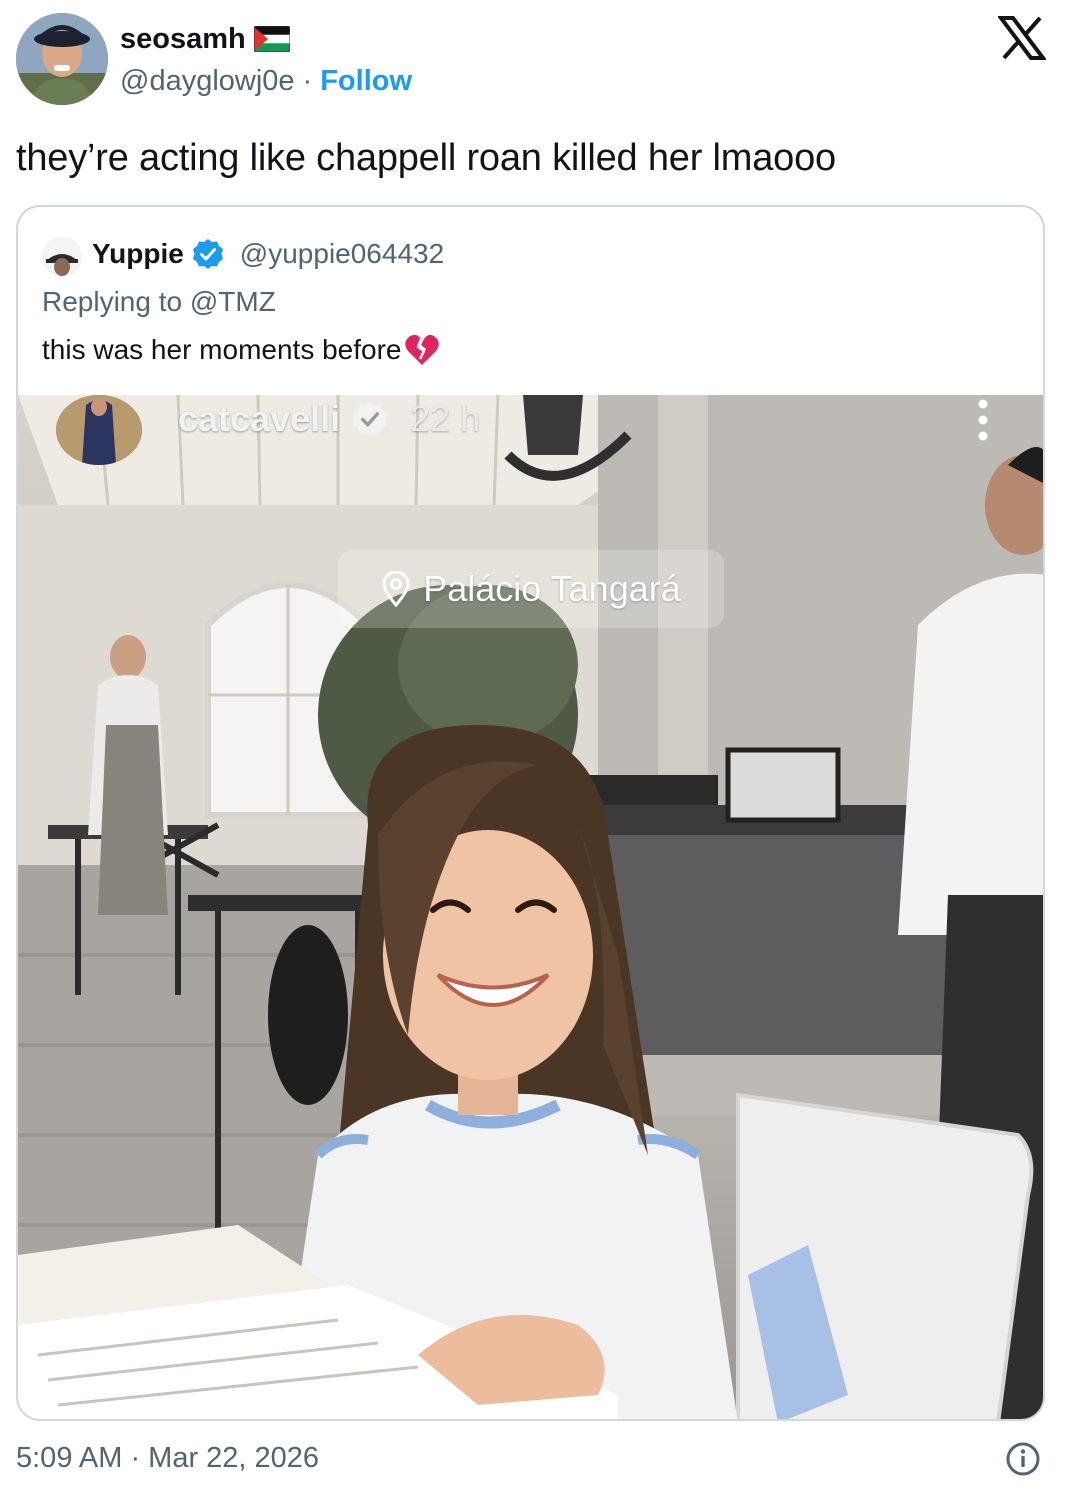  I want to click on quote-author-handle: @yuppie064432, so click(342, 254).